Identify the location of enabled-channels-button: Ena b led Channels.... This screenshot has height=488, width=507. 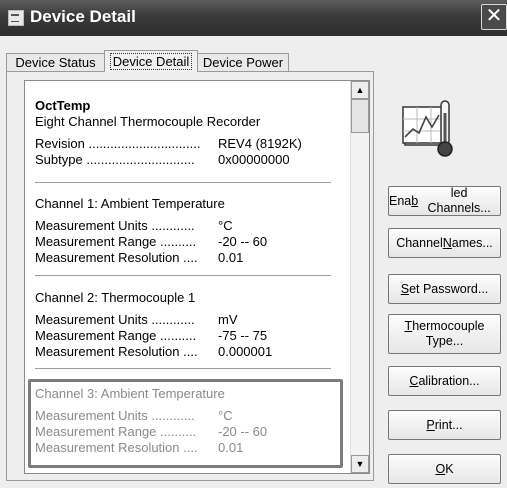
(444, 201).